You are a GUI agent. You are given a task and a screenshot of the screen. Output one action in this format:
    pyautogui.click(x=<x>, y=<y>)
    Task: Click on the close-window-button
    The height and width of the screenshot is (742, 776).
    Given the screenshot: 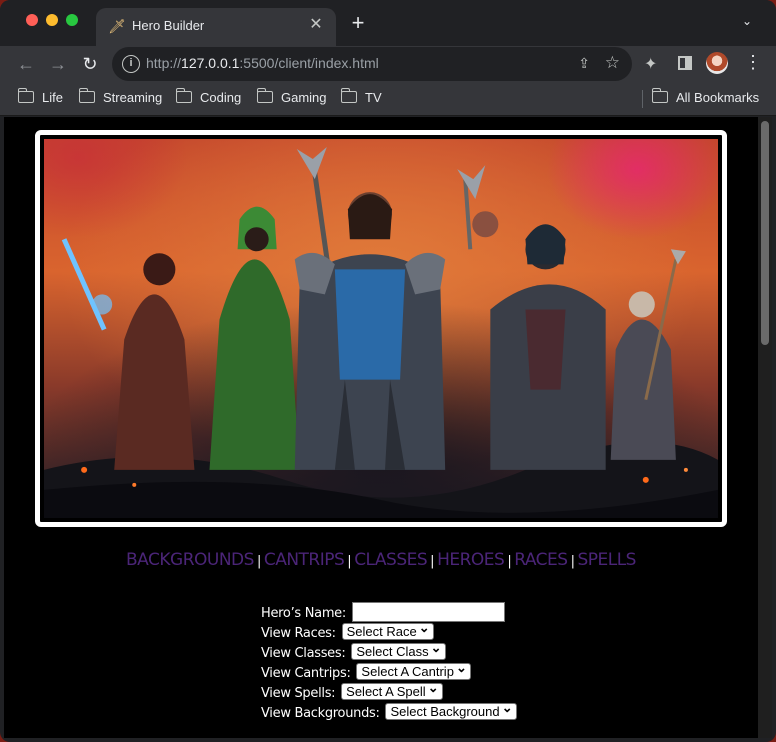 What is the action you would take?
    pyautogui.click(x=32, y=20)
    